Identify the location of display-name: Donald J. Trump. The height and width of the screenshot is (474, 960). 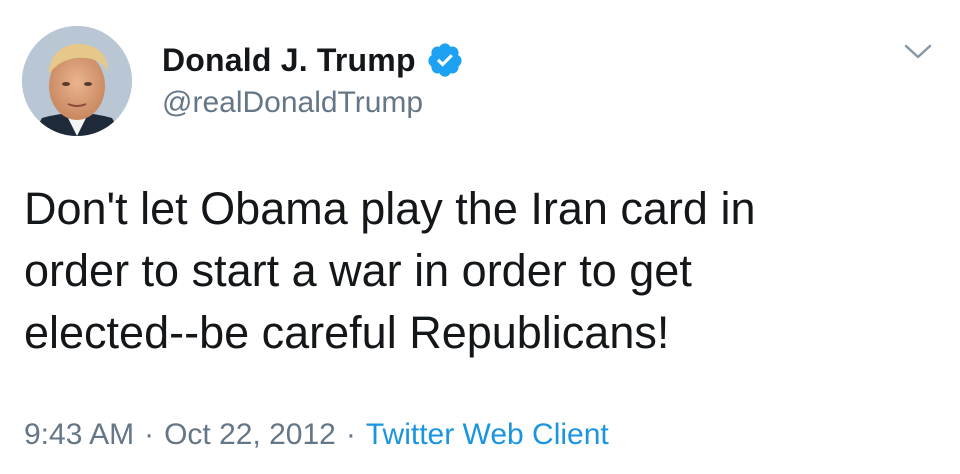
(289, 60).